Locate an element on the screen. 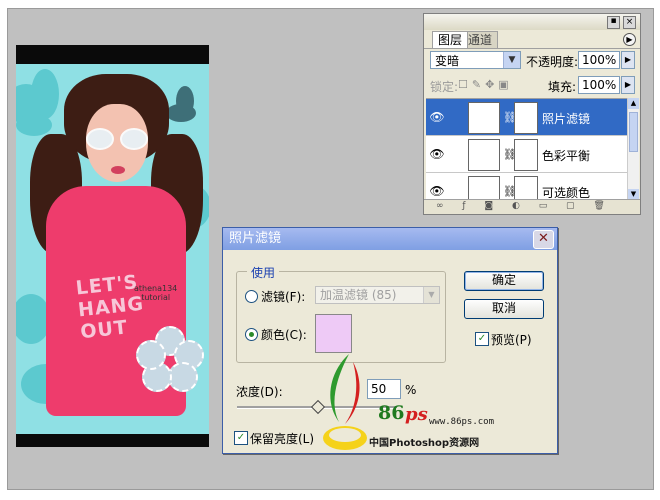 The height and width of the screenshot is (500, 660). close-icon: ✕ is located at coordinates (543, 239).